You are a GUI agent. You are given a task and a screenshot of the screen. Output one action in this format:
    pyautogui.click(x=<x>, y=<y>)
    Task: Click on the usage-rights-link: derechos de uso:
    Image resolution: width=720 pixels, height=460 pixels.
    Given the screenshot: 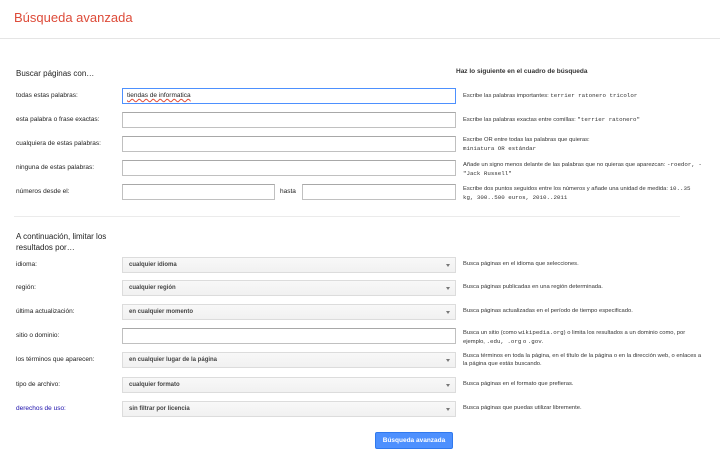 What is the action you would take?
    pyautogui.click(x=41, y=408)
    